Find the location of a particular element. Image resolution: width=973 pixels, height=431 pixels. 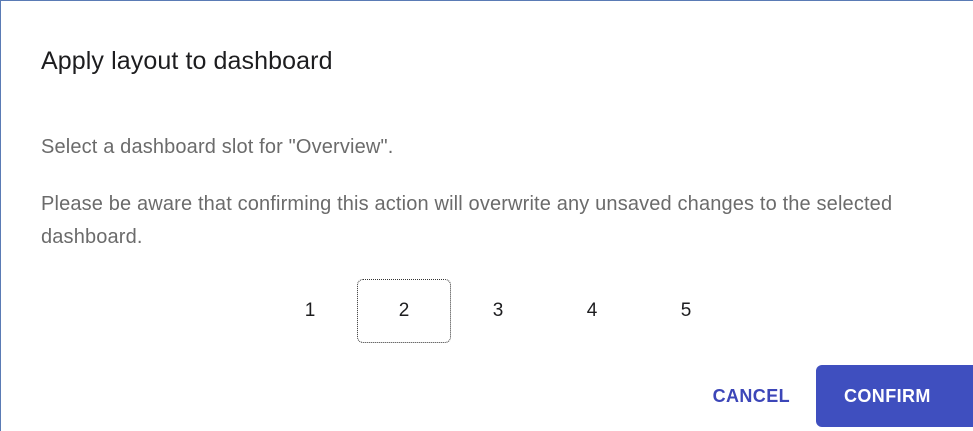

dashboard-slot-picker: 1 2 3 4 5 is located at coordinates (498, 311).